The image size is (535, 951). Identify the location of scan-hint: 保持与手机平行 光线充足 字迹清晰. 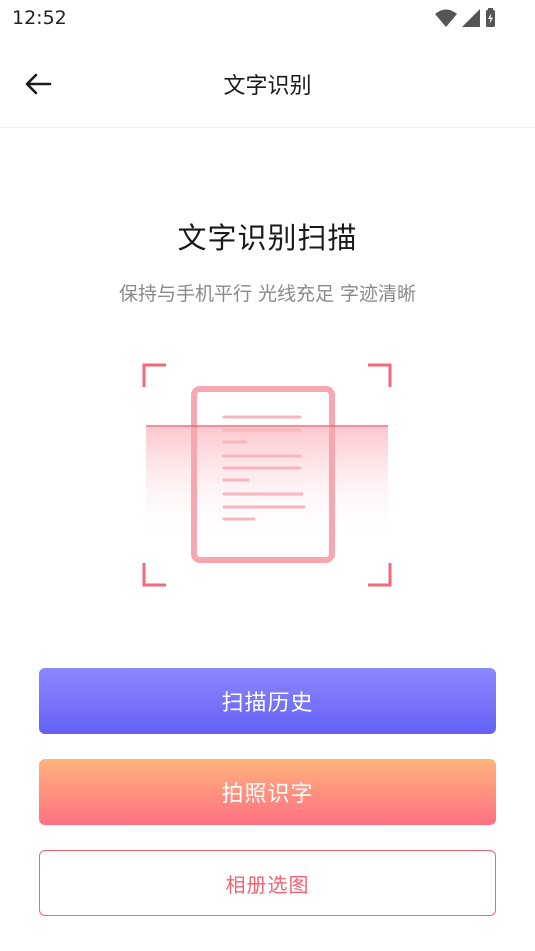
(267, 294).